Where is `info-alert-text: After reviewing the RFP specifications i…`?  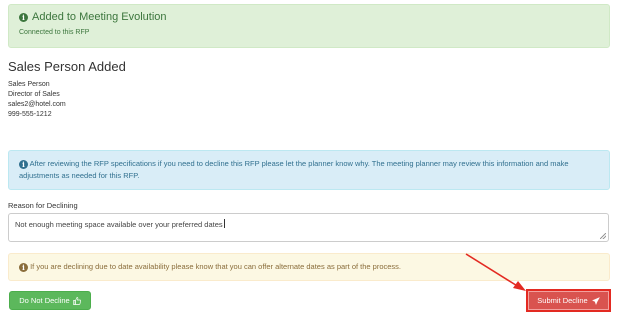
info-alert-text: After reviewing the RFP specifications i… is located at coordinates (294, 169).